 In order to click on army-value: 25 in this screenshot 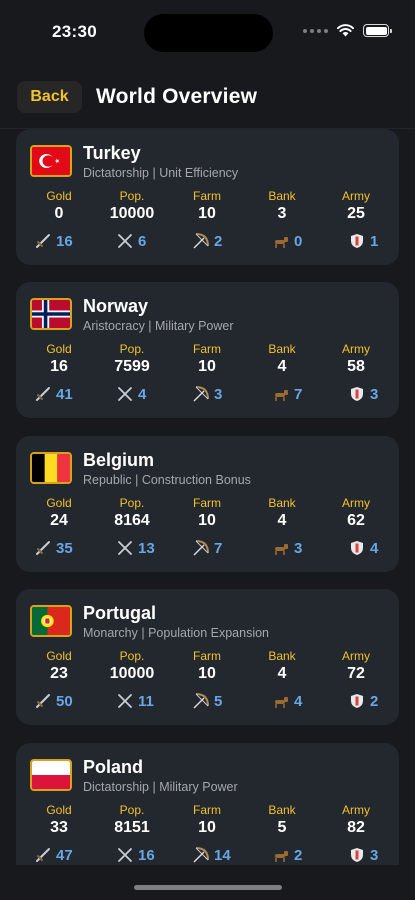, I will do `click(356, 213)`.